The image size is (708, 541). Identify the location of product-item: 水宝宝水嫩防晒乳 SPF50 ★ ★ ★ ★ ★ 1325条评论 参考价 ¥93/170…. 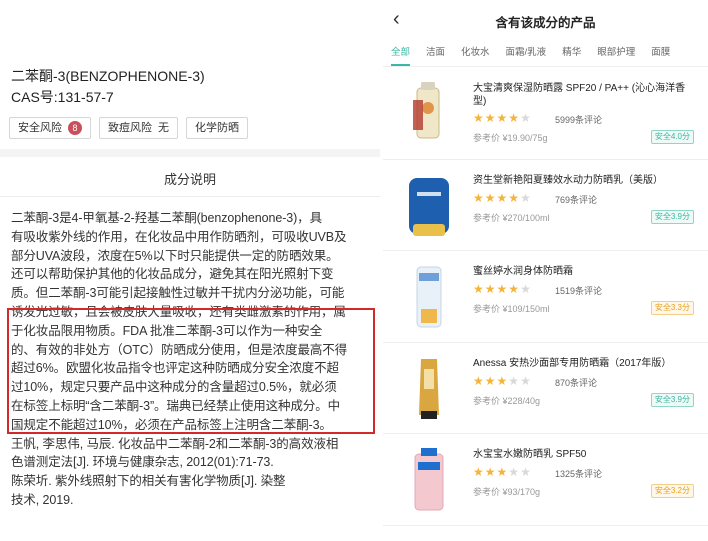
(545, 480).